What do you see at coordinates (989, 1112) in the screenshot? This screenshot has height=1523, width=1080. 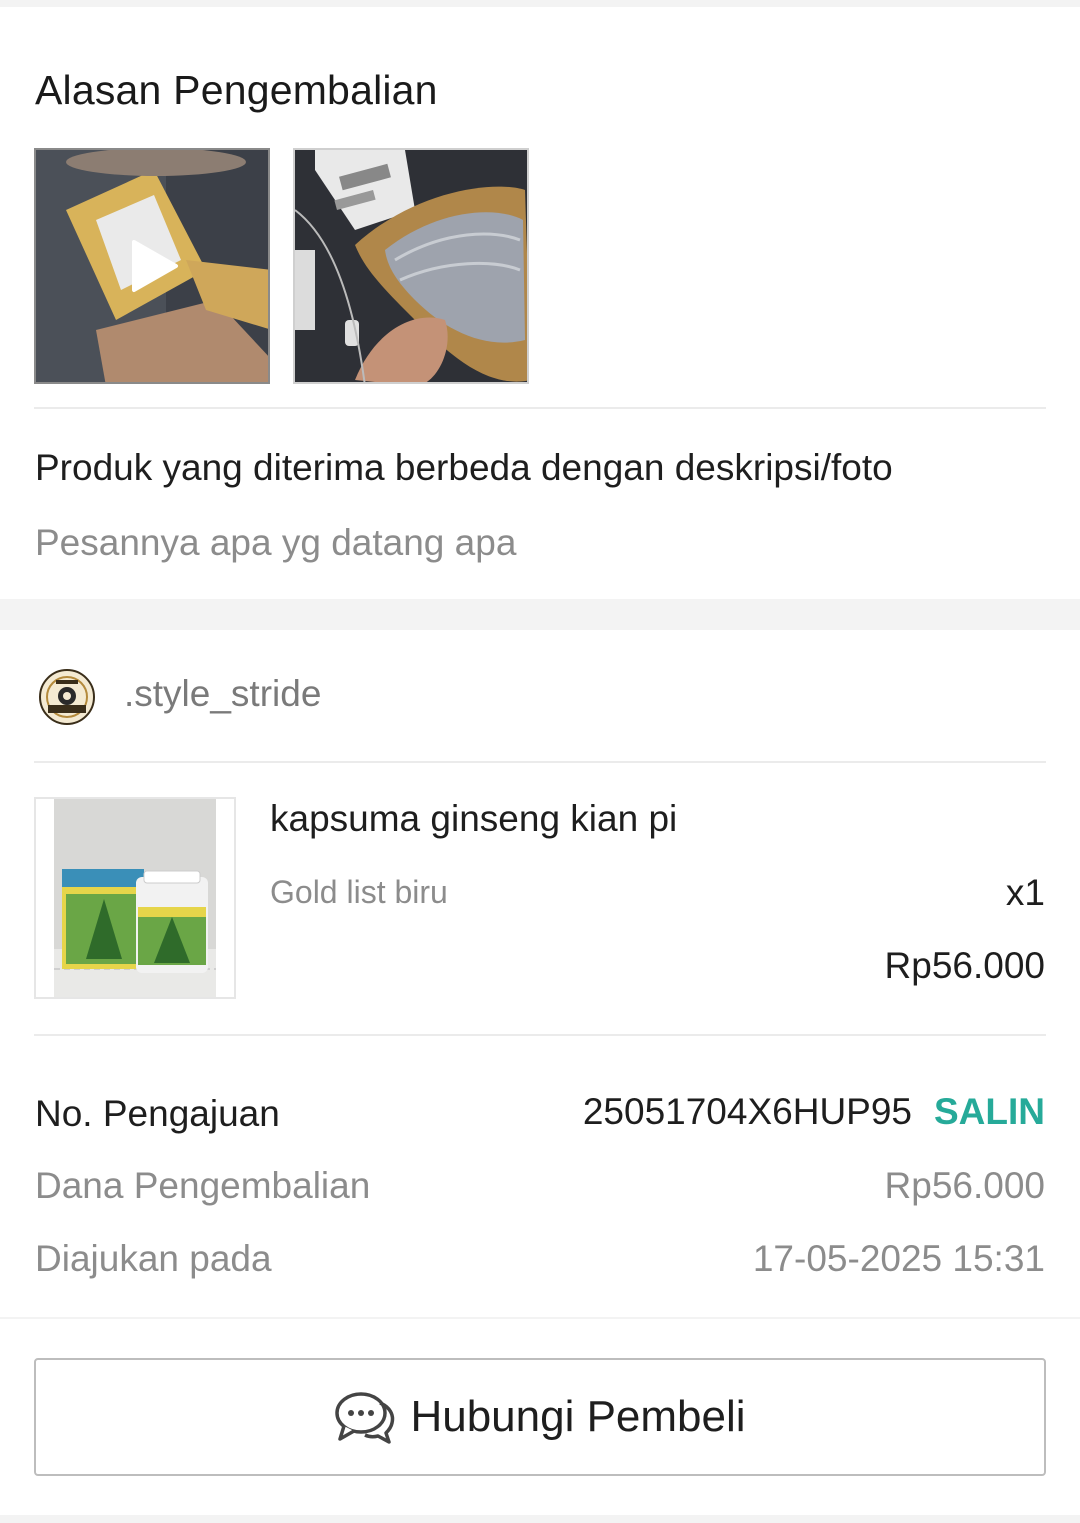 I see `copy-button: SALIN` at bounding box center [989, 1112].